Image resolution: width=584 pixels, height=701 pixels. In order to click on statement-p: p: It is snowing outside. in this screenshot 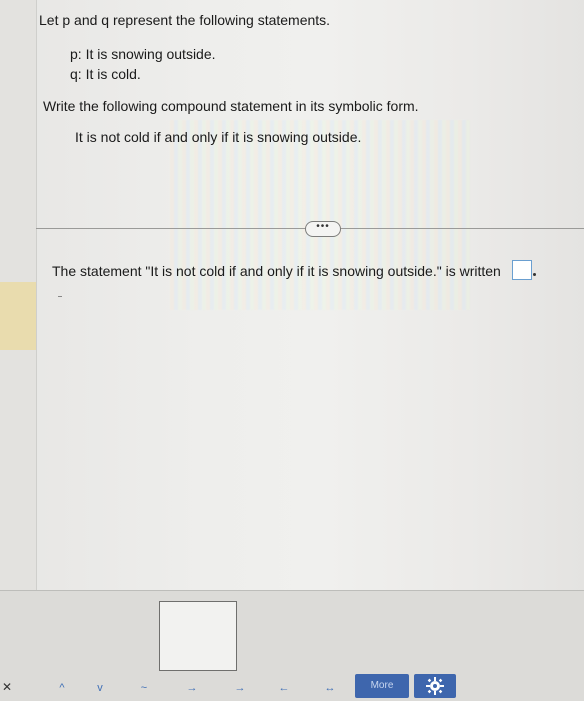, I will do `click(143, 54)`.